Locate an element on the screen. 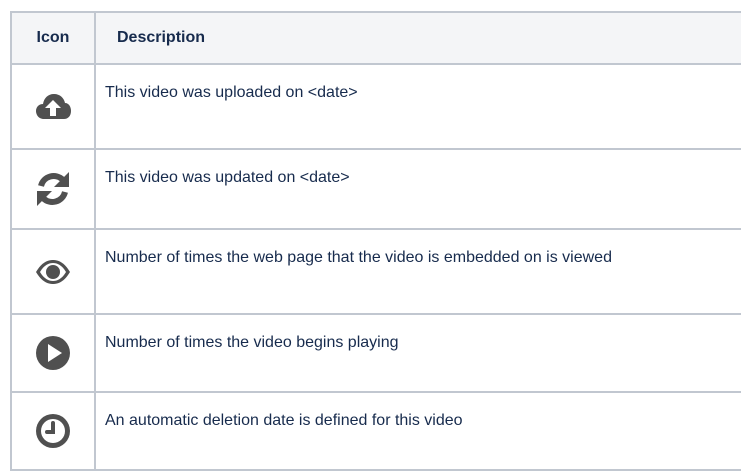 This screenshot has width=741, height=471. play-circle-icon is located at coordinates (53, 353).